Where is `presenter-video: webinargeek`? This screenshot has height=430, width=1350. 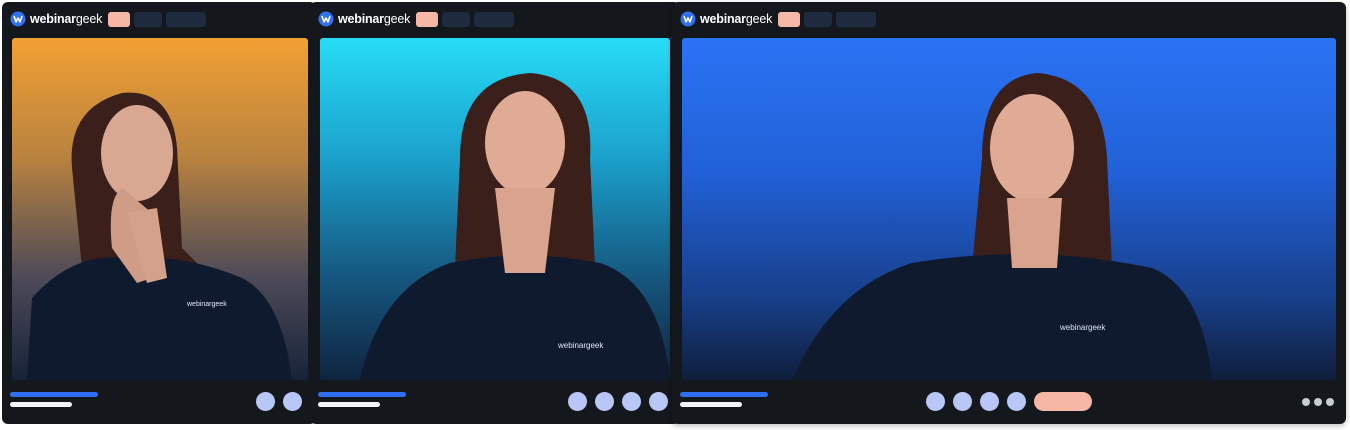
presenter-video: webinargeek is located at coordinates (159, 236).